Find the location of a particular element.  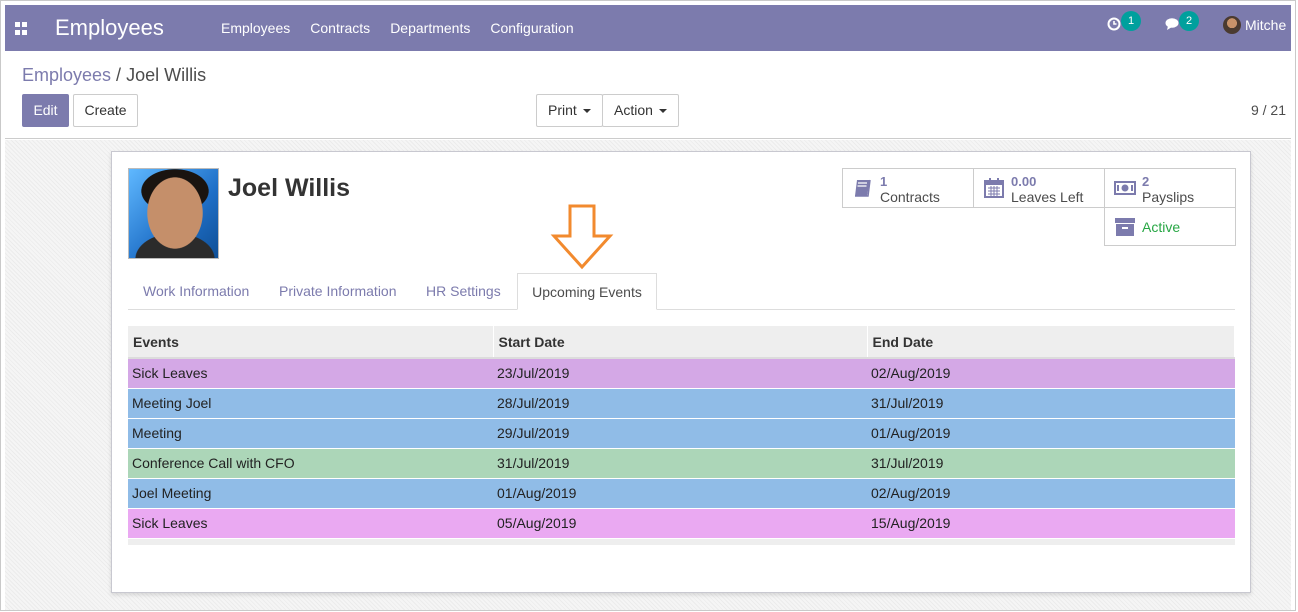

start-date-cell: 23/Jul/2019 is located at coordinates (680, 372).